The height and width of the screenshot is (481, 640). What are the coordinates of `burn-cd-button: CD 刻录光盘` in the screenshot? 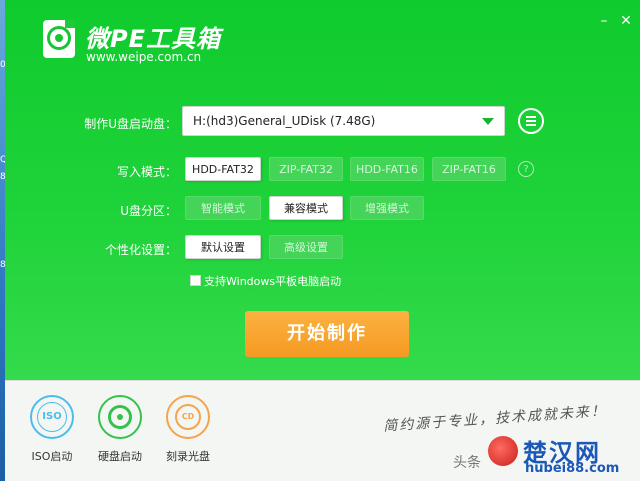 It's located at (188, 429).